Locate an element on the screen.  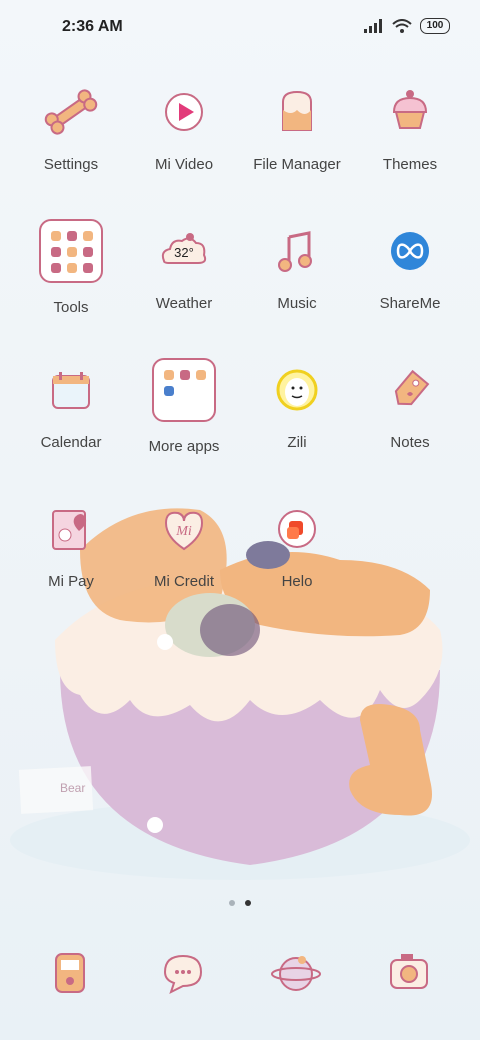
app-label: Mi Pay is located at coordinates (71, 581).